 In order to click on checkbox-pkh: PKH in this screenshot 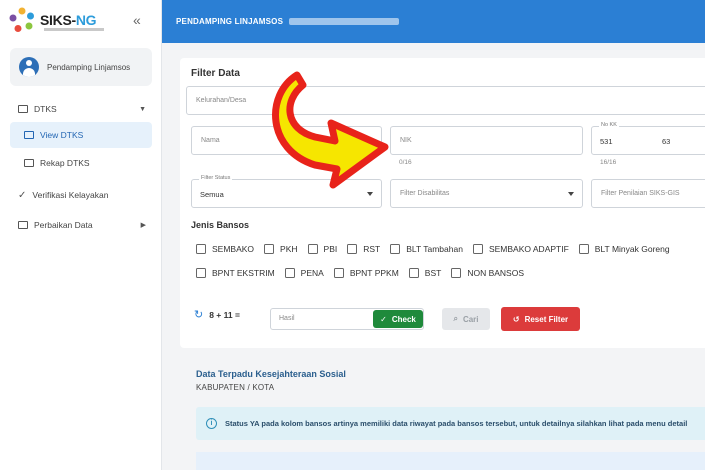, I will do `click(281, 249)`.